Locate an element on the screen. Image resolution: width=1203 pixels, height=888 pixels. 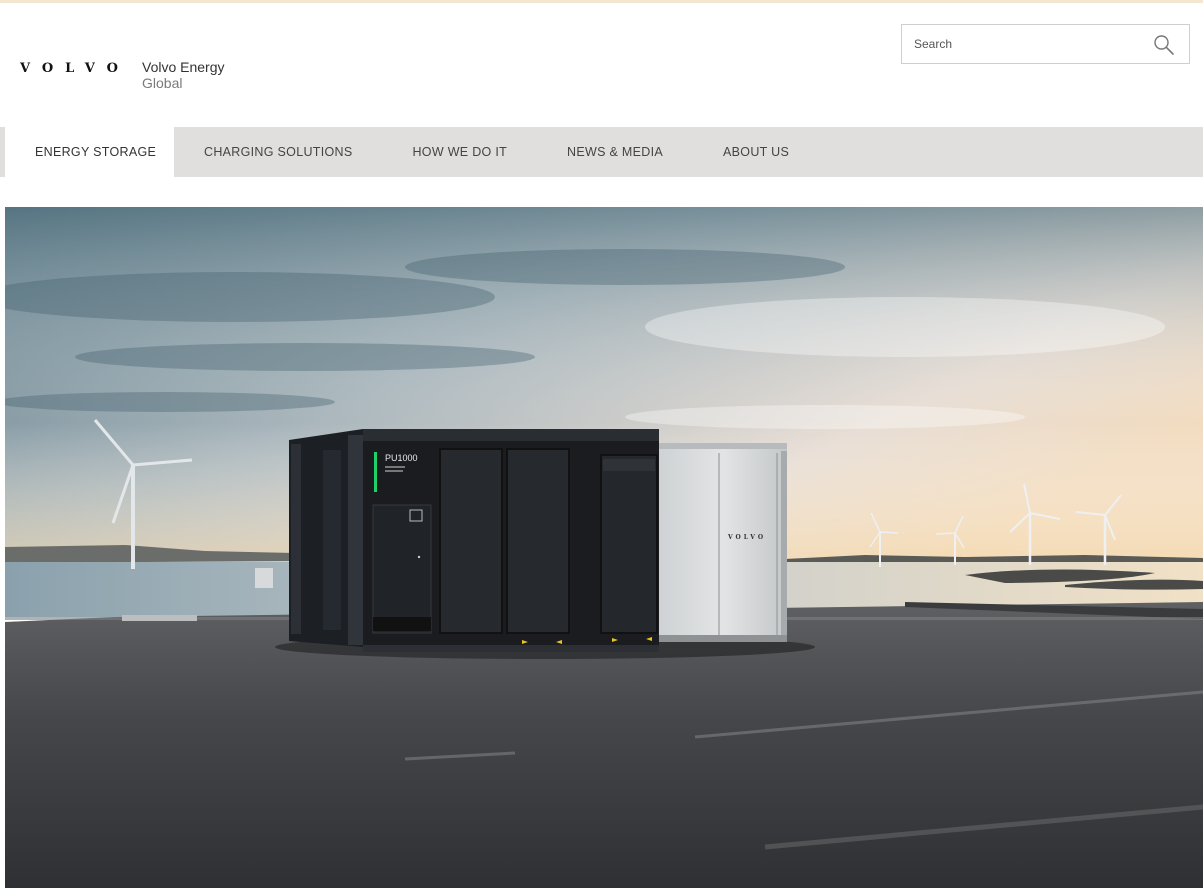
brand-title: Volvo Energy Global is located at coordinates (183, 75).